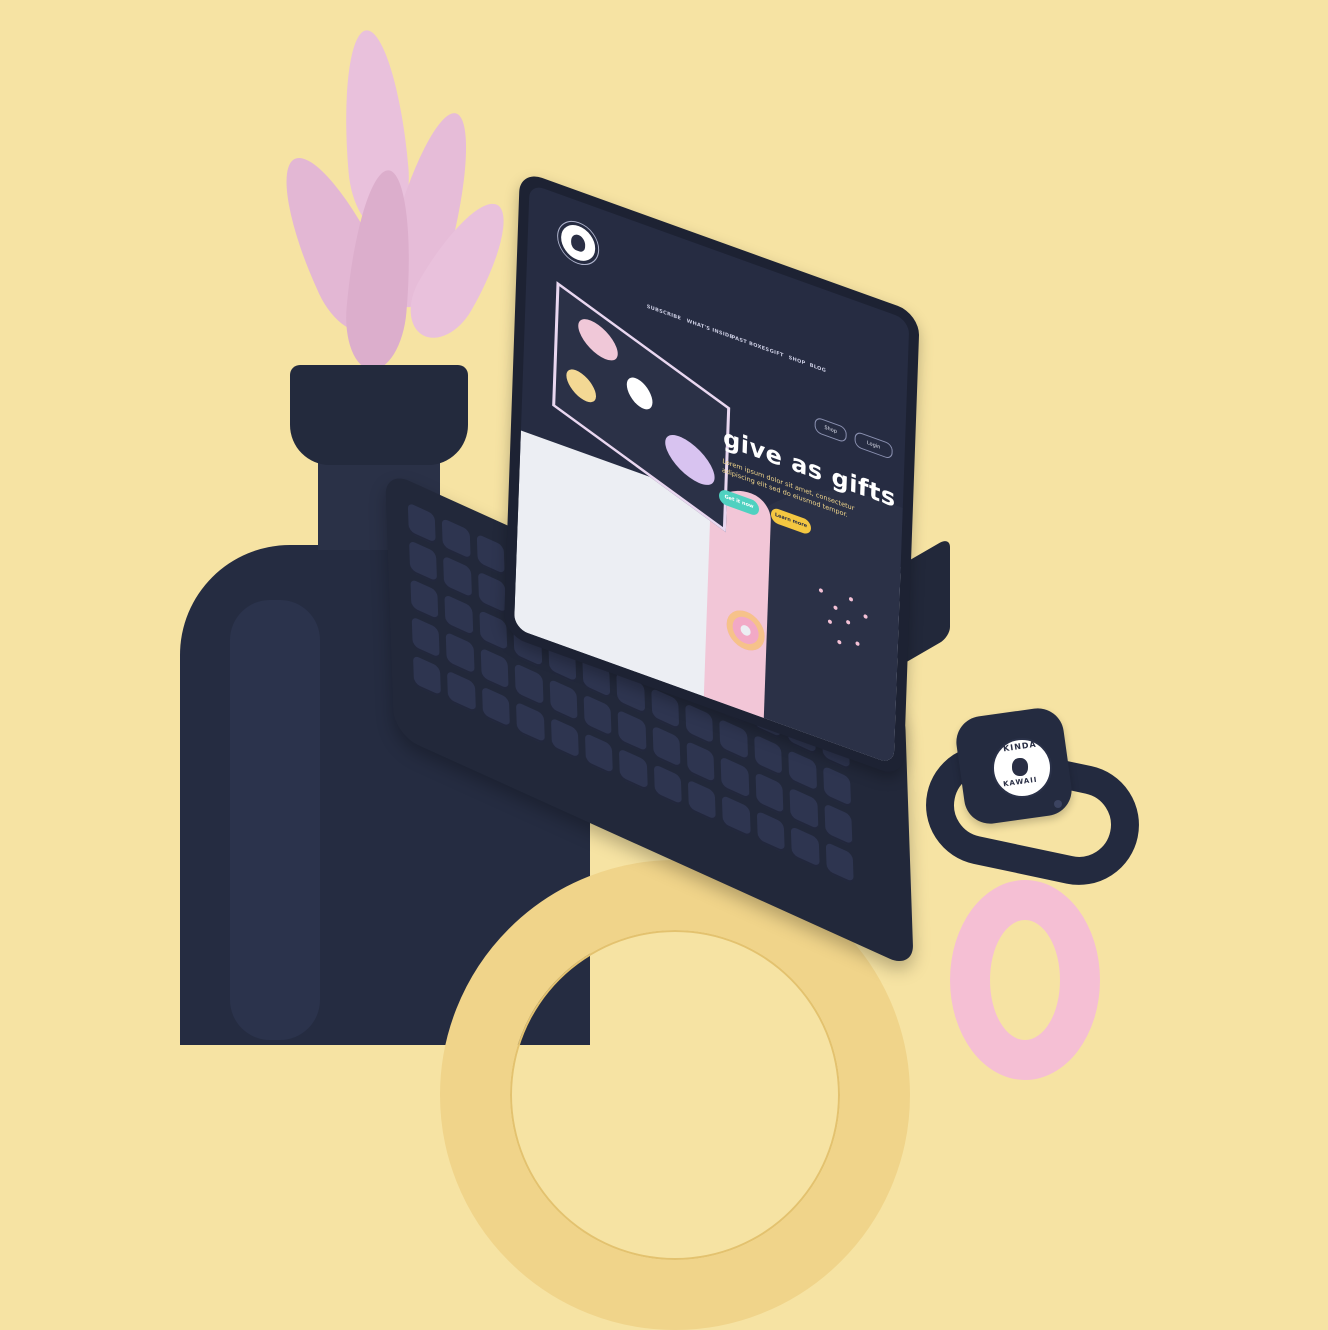  I want to click on nav-whats-inside: WHAT'S INSIDE, so click(710, 329).